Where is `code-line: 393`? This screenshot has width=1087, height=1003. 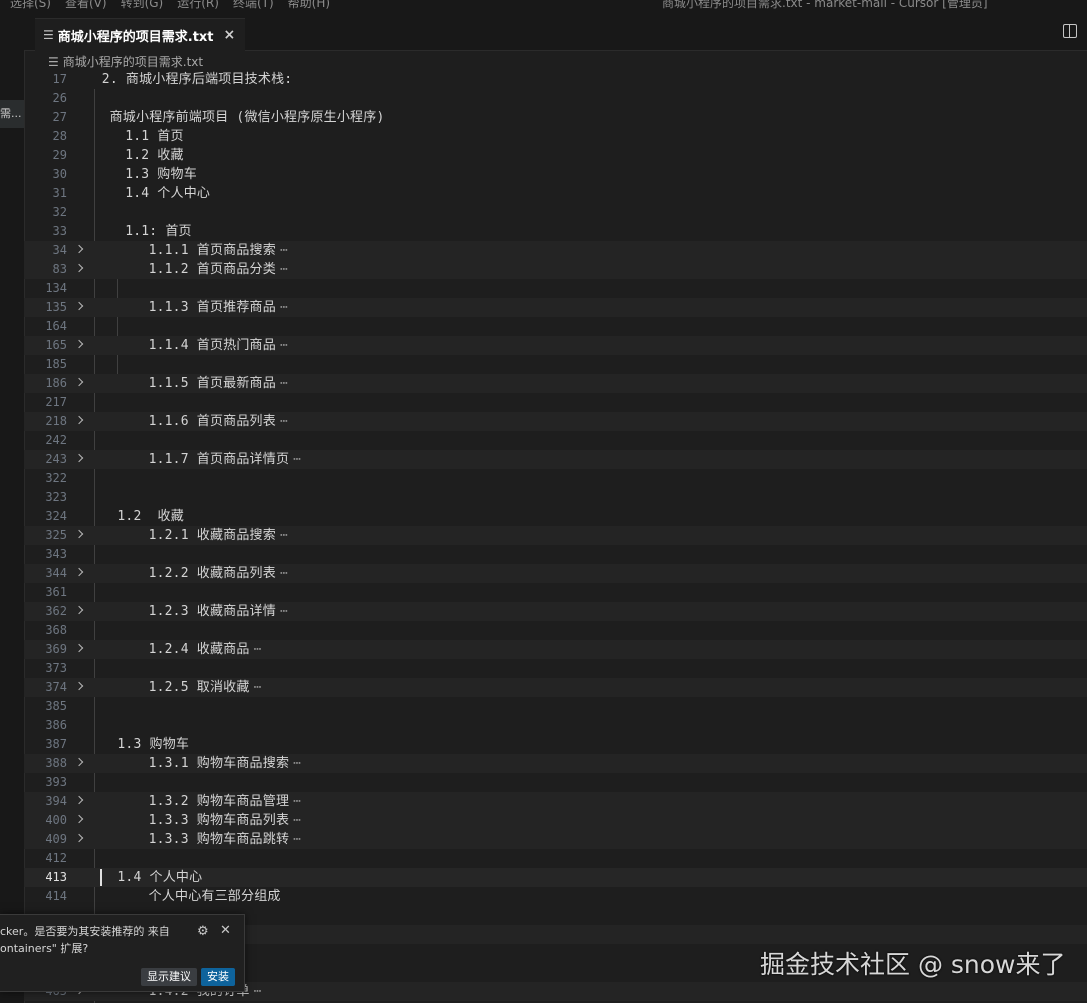
code-line: 393 is located at coordinates (555, 782).